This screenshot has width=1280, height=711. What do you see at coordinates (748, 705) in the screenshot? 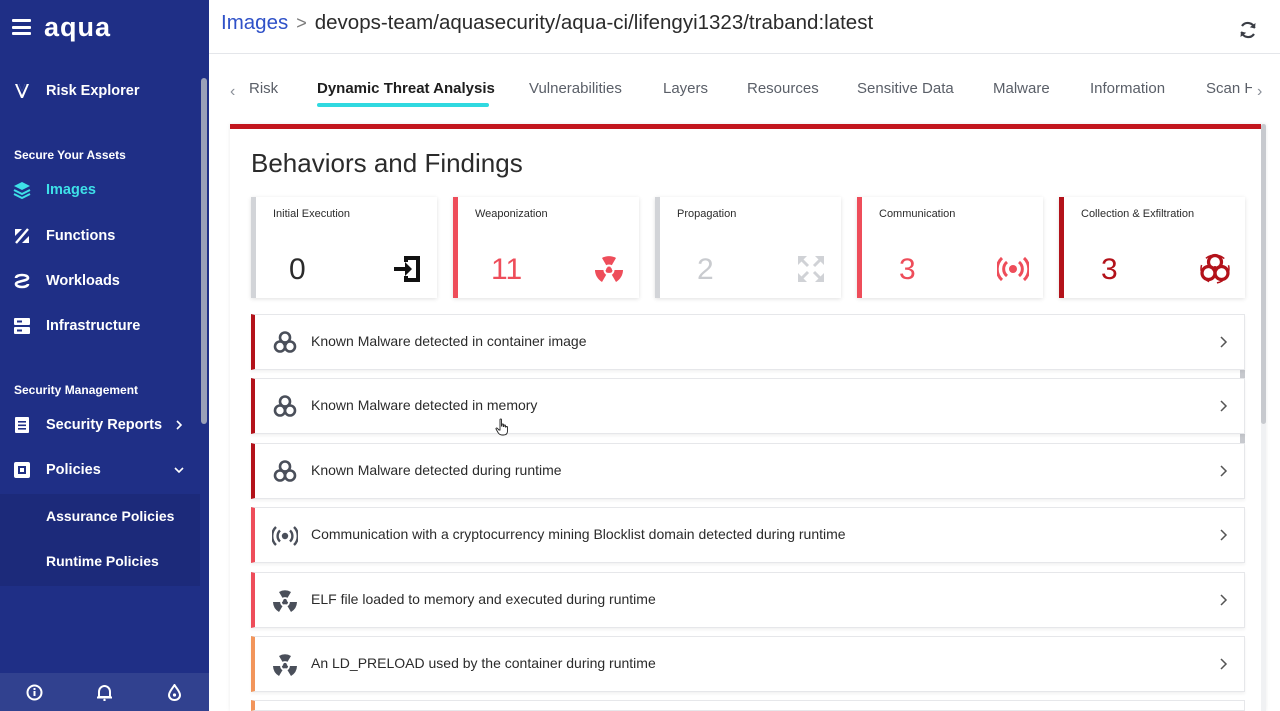
I see `finding-row` at bounding box center [748, 705].